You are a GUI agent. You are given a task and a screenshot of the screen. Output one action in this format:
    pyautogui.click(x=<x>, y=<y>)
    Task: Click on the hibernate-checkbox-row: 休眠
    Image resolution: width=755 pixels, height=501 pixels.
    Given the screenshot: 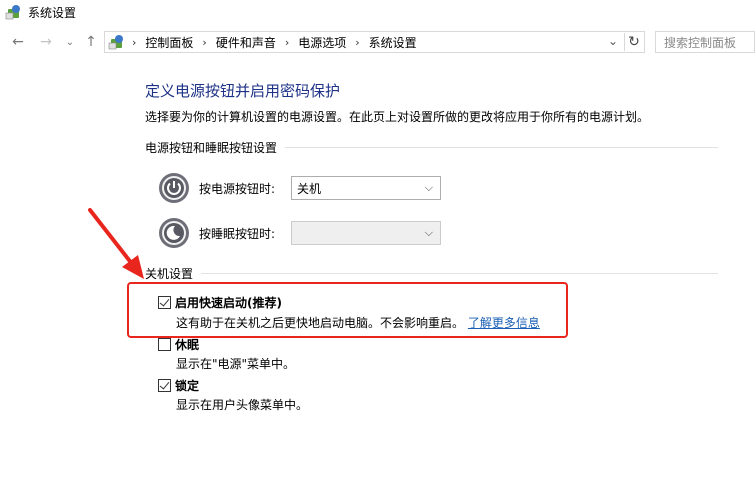 What is the action you would take?
    pyautogui.click(x=178, y=344)
    